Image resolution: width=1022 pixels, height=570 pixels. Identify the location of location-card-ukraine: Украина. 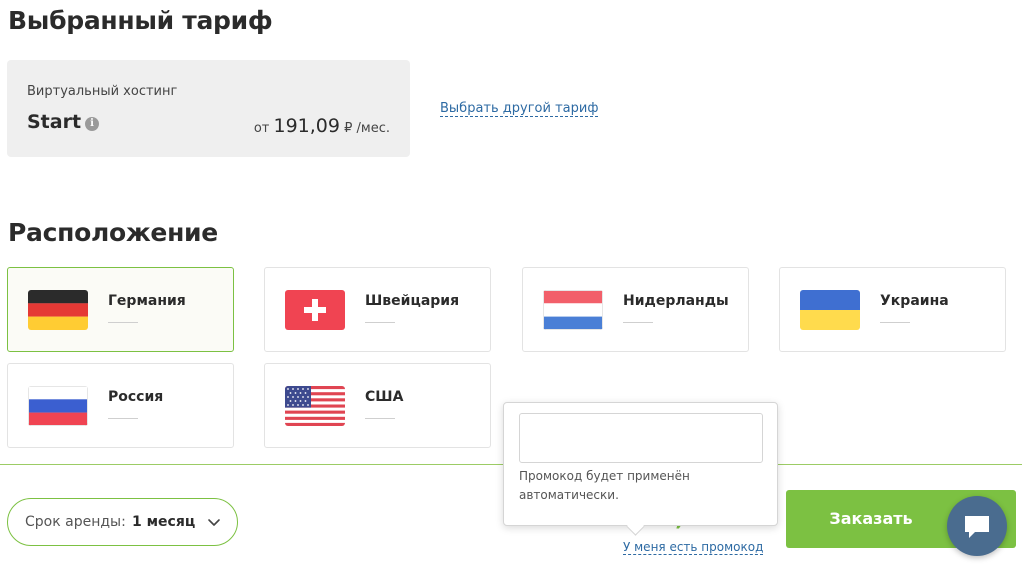
(892, 309).